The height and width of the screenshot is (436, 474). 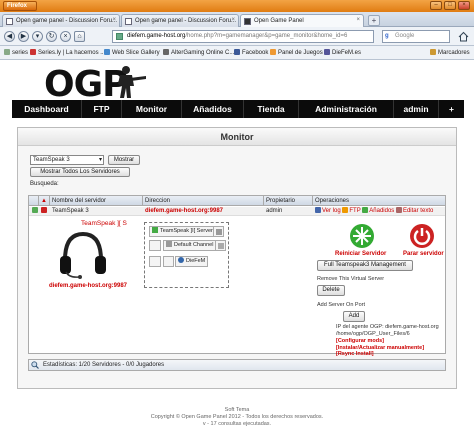 I want to click on sort-arrow-icon: ▲, so click(x=44, y=201).